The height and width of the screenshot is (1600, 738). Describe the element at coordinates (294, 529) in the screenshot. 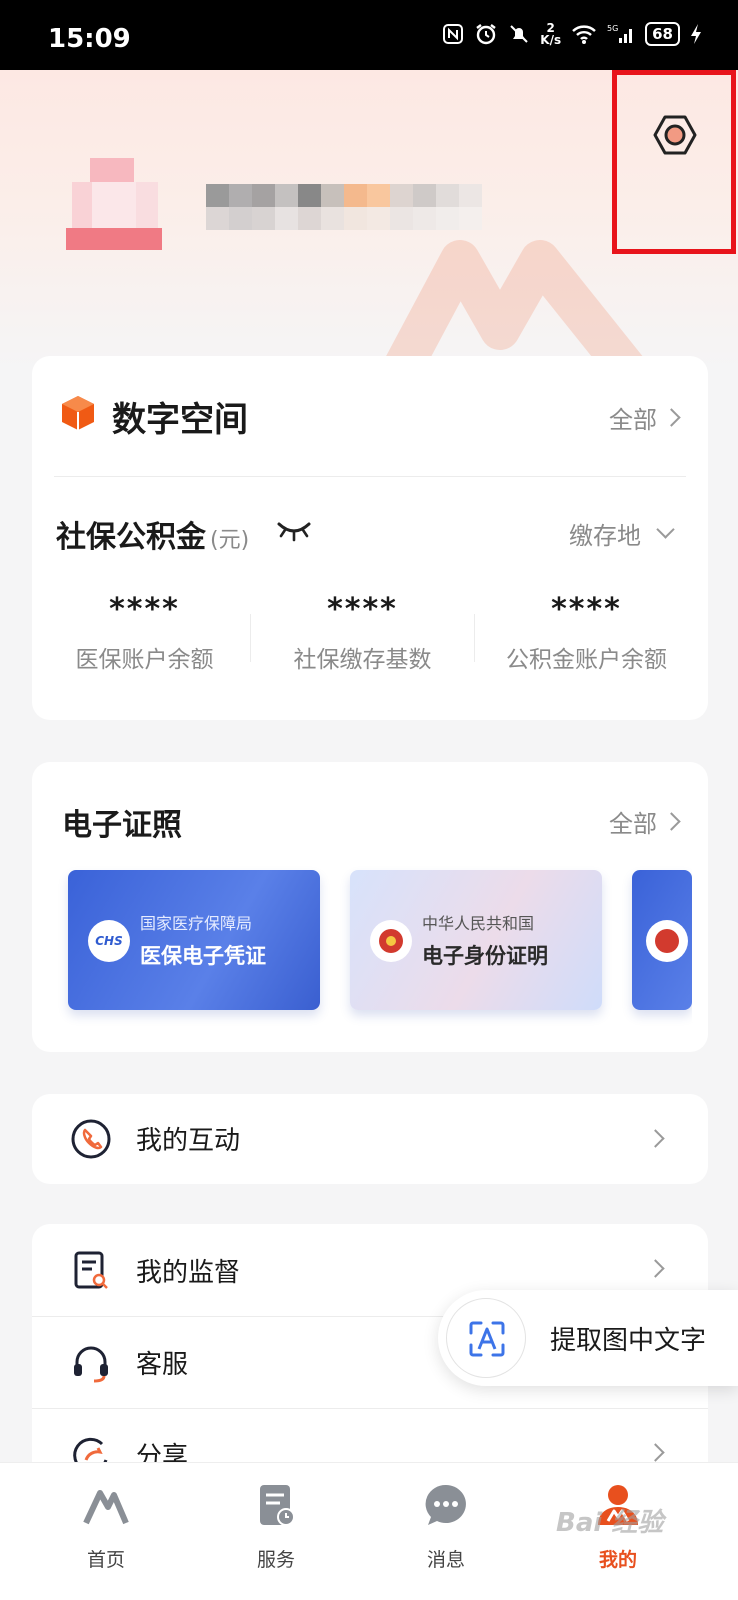

I see `eye-closed-icon` at that location.